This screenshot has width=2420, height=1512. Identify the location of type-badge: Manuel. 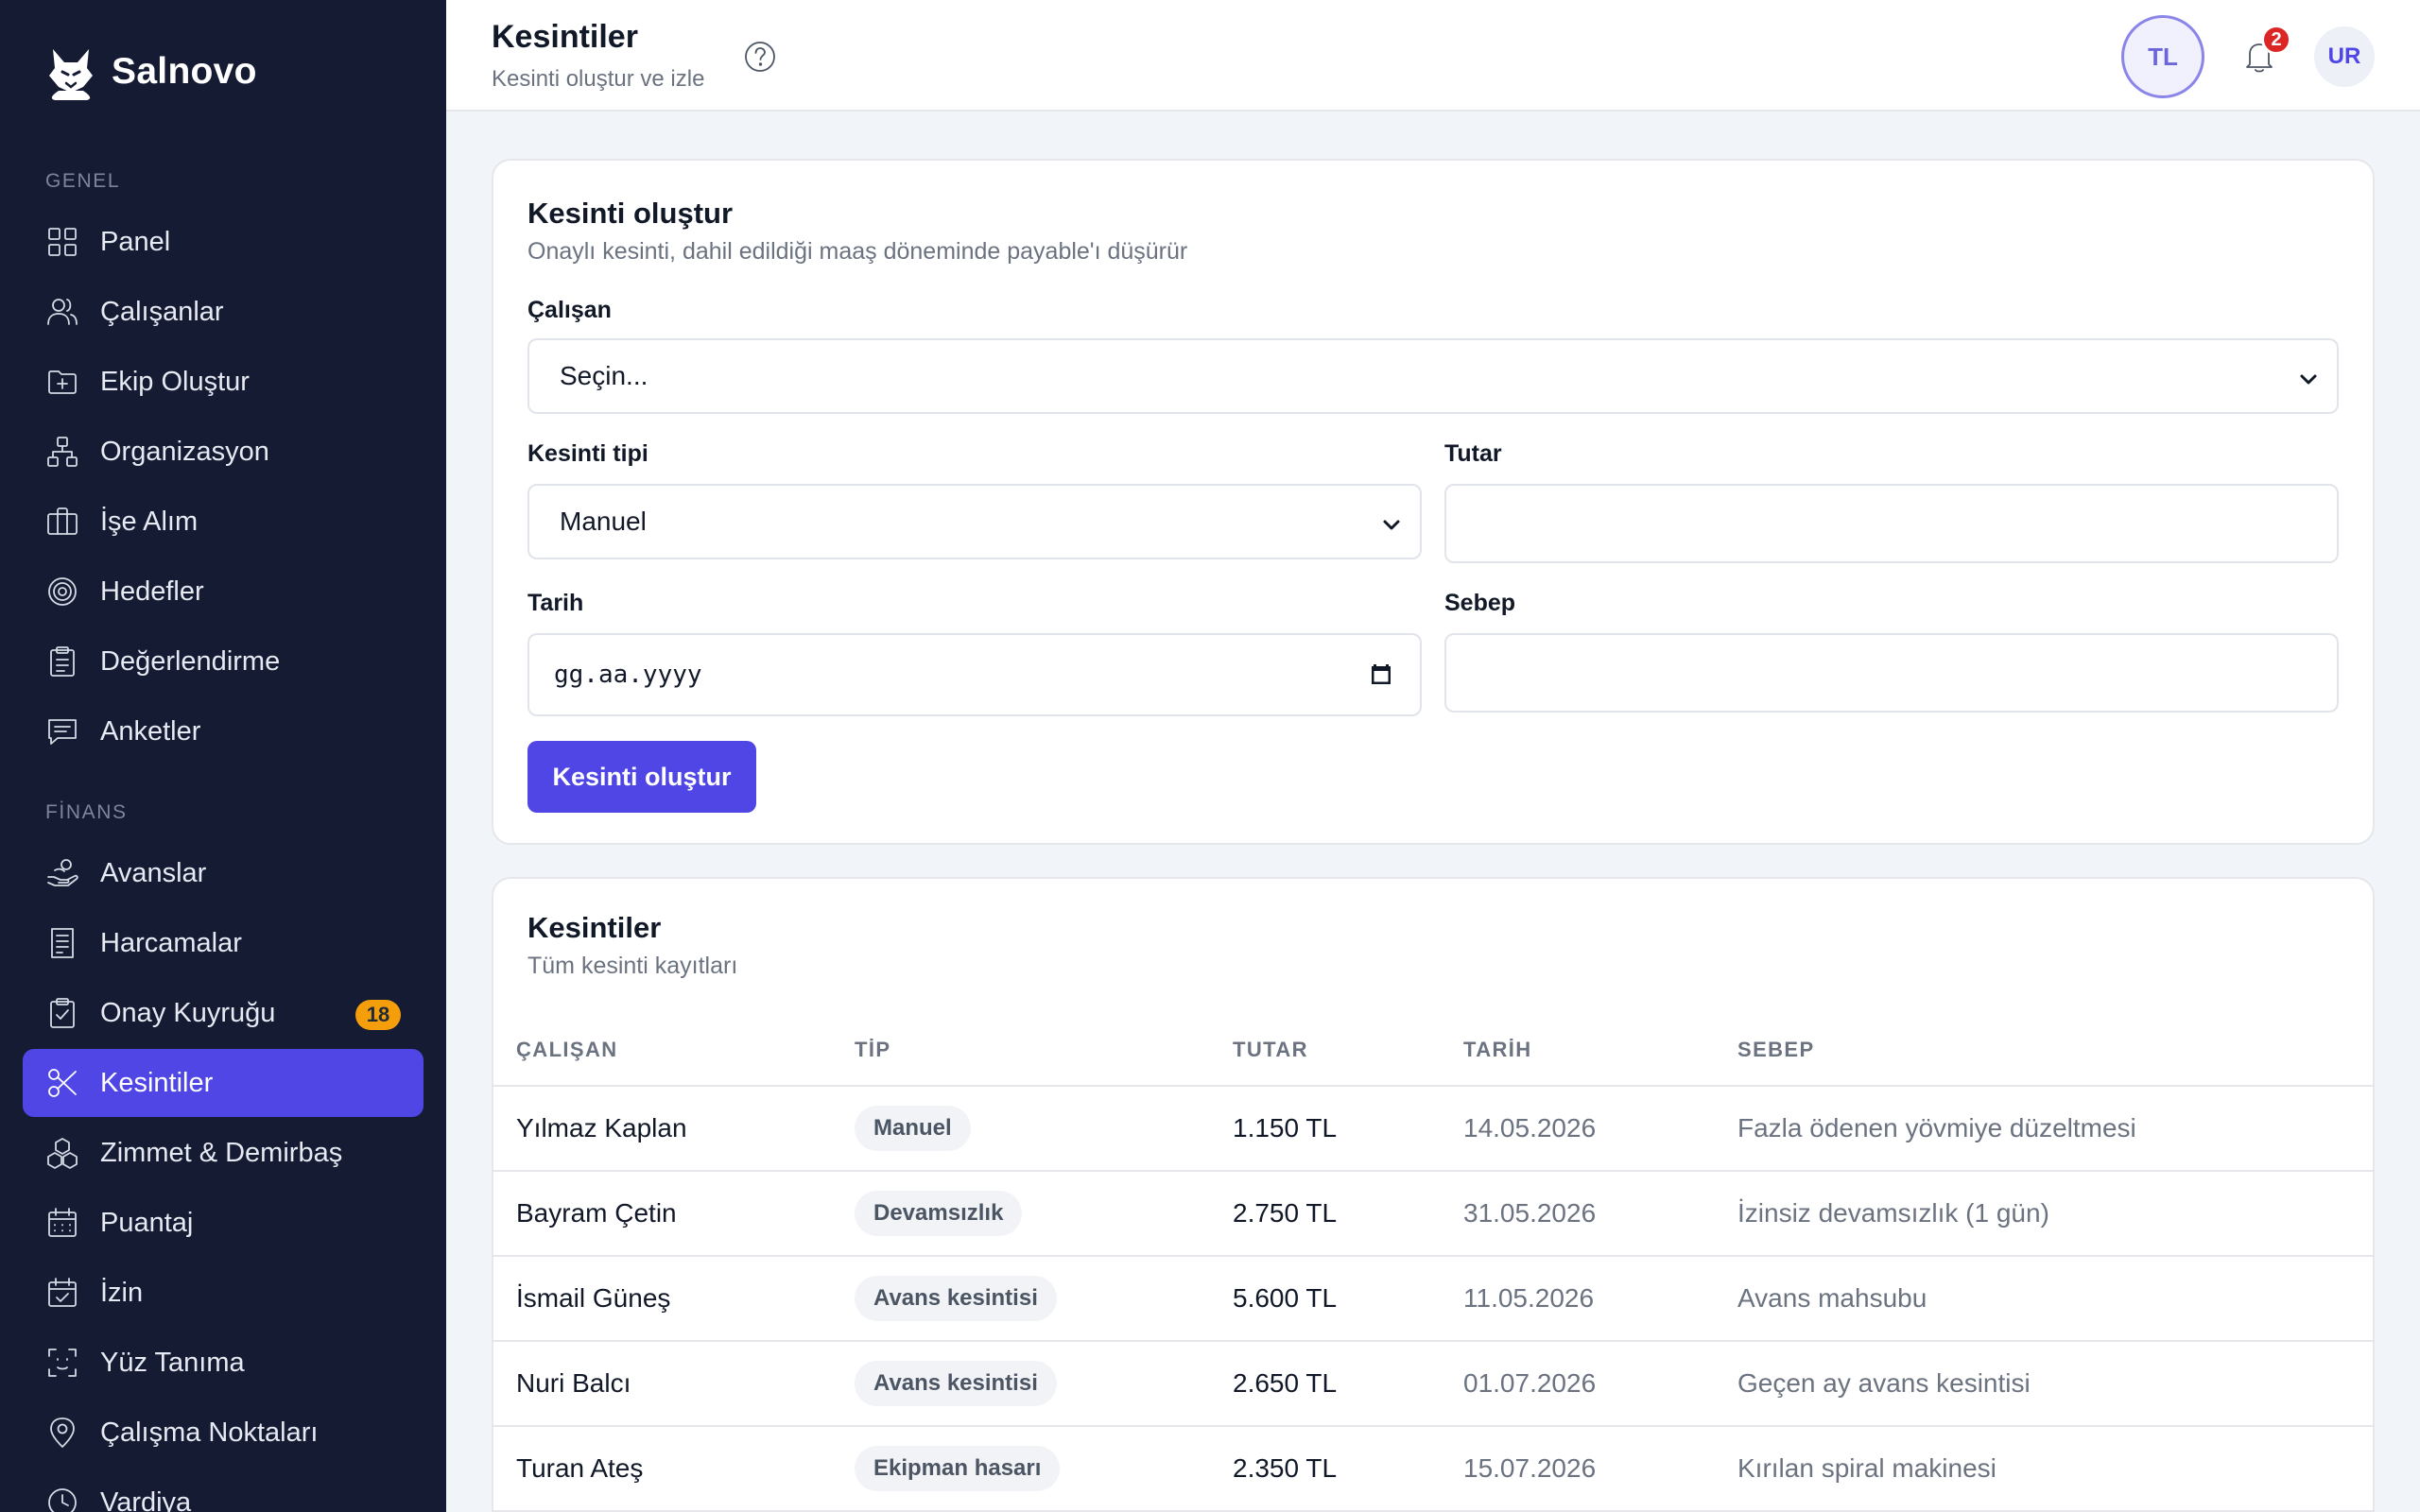
(913, 1128).